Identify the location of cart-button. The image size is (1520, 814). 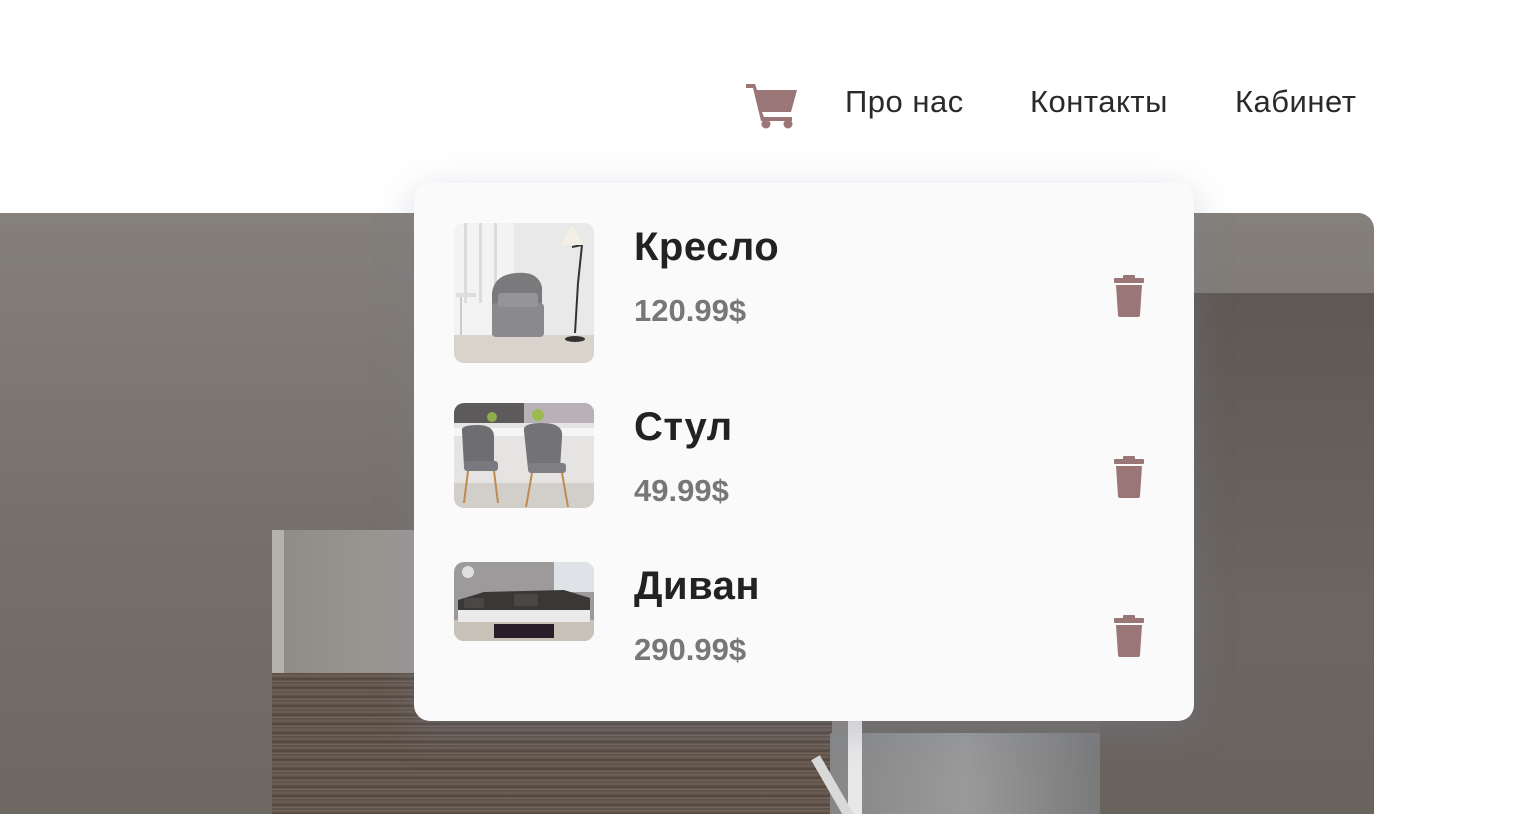
(772, 105).